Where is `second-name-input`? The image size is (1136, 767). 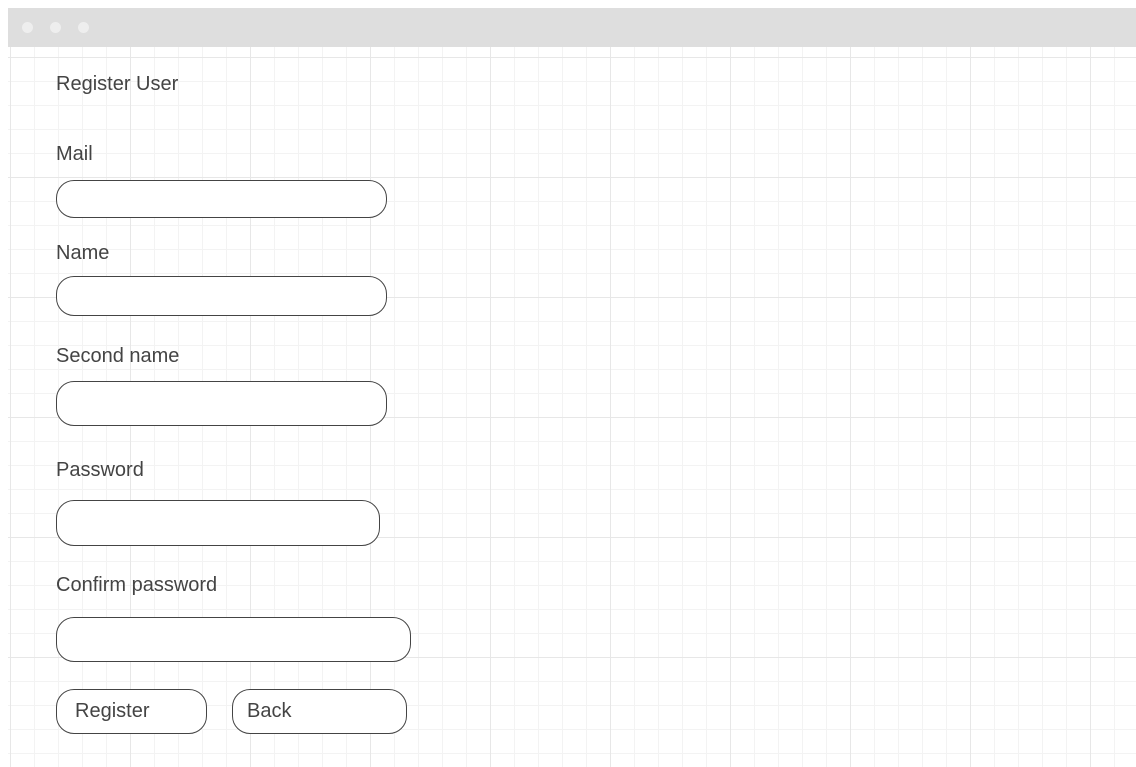
second-name-input is located at coordinates (221, 403).